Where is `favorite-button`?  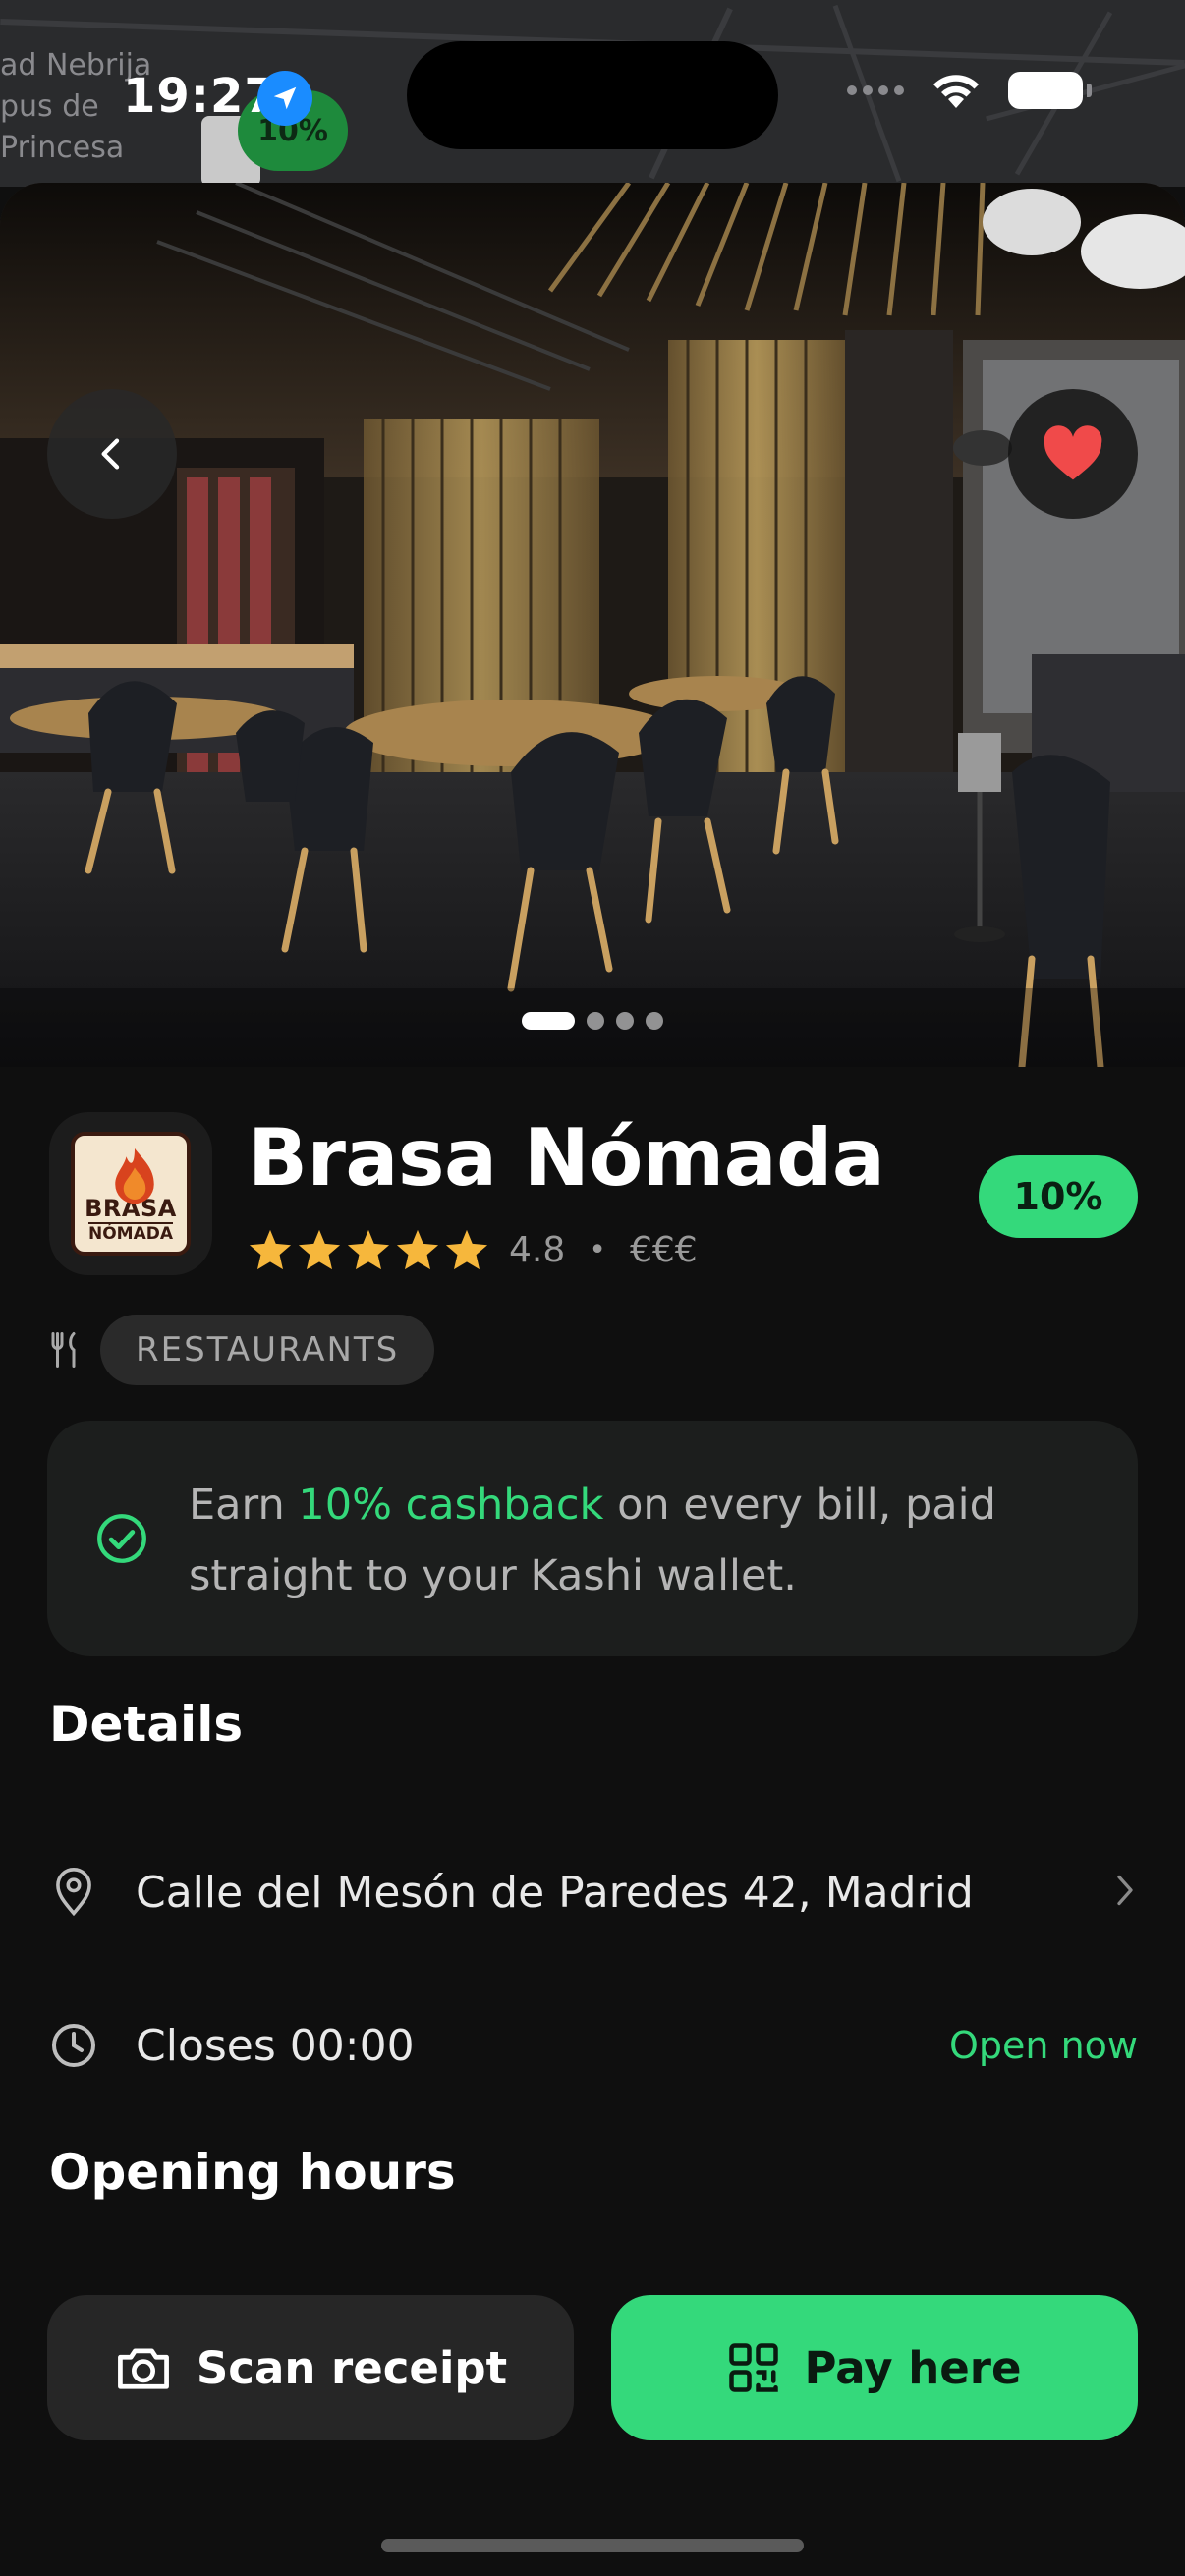 favorite-button is located at coordinates (1073, 454).